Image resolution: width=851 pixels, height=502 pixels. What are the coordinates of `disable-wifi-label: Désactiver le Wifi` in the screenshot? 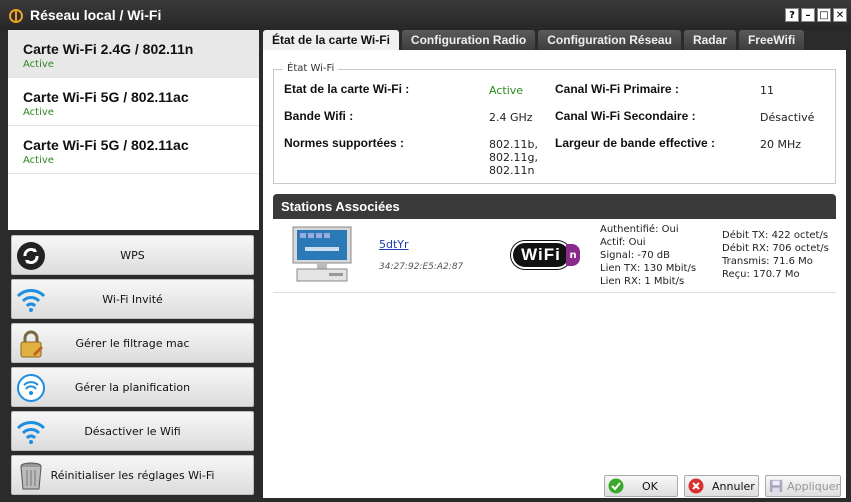 It's located at (132, 431).